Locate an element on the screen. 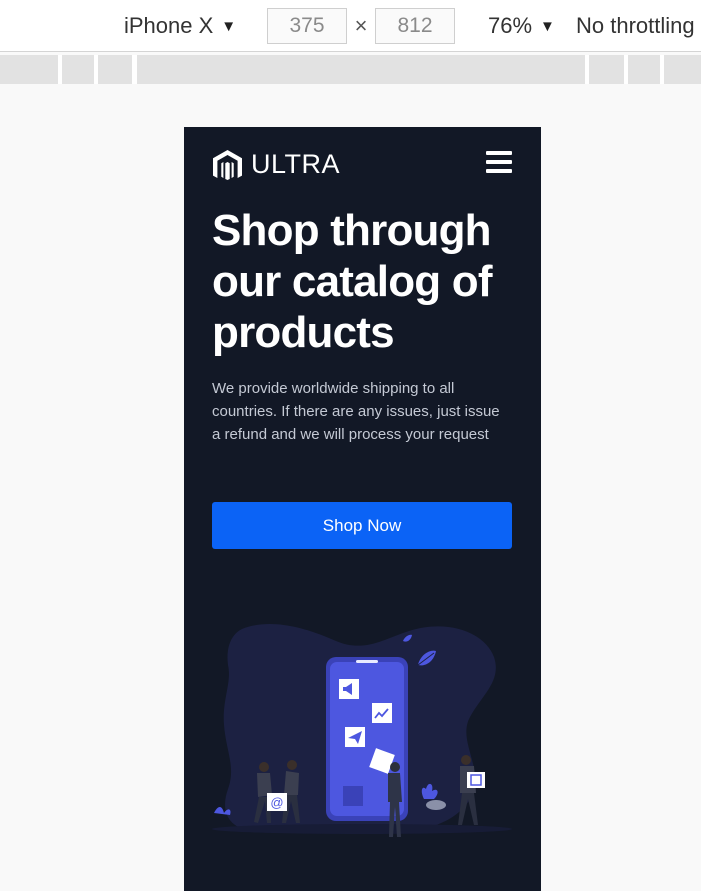  zoom-select: 76% ▼ is located at coordinates (521, 26).